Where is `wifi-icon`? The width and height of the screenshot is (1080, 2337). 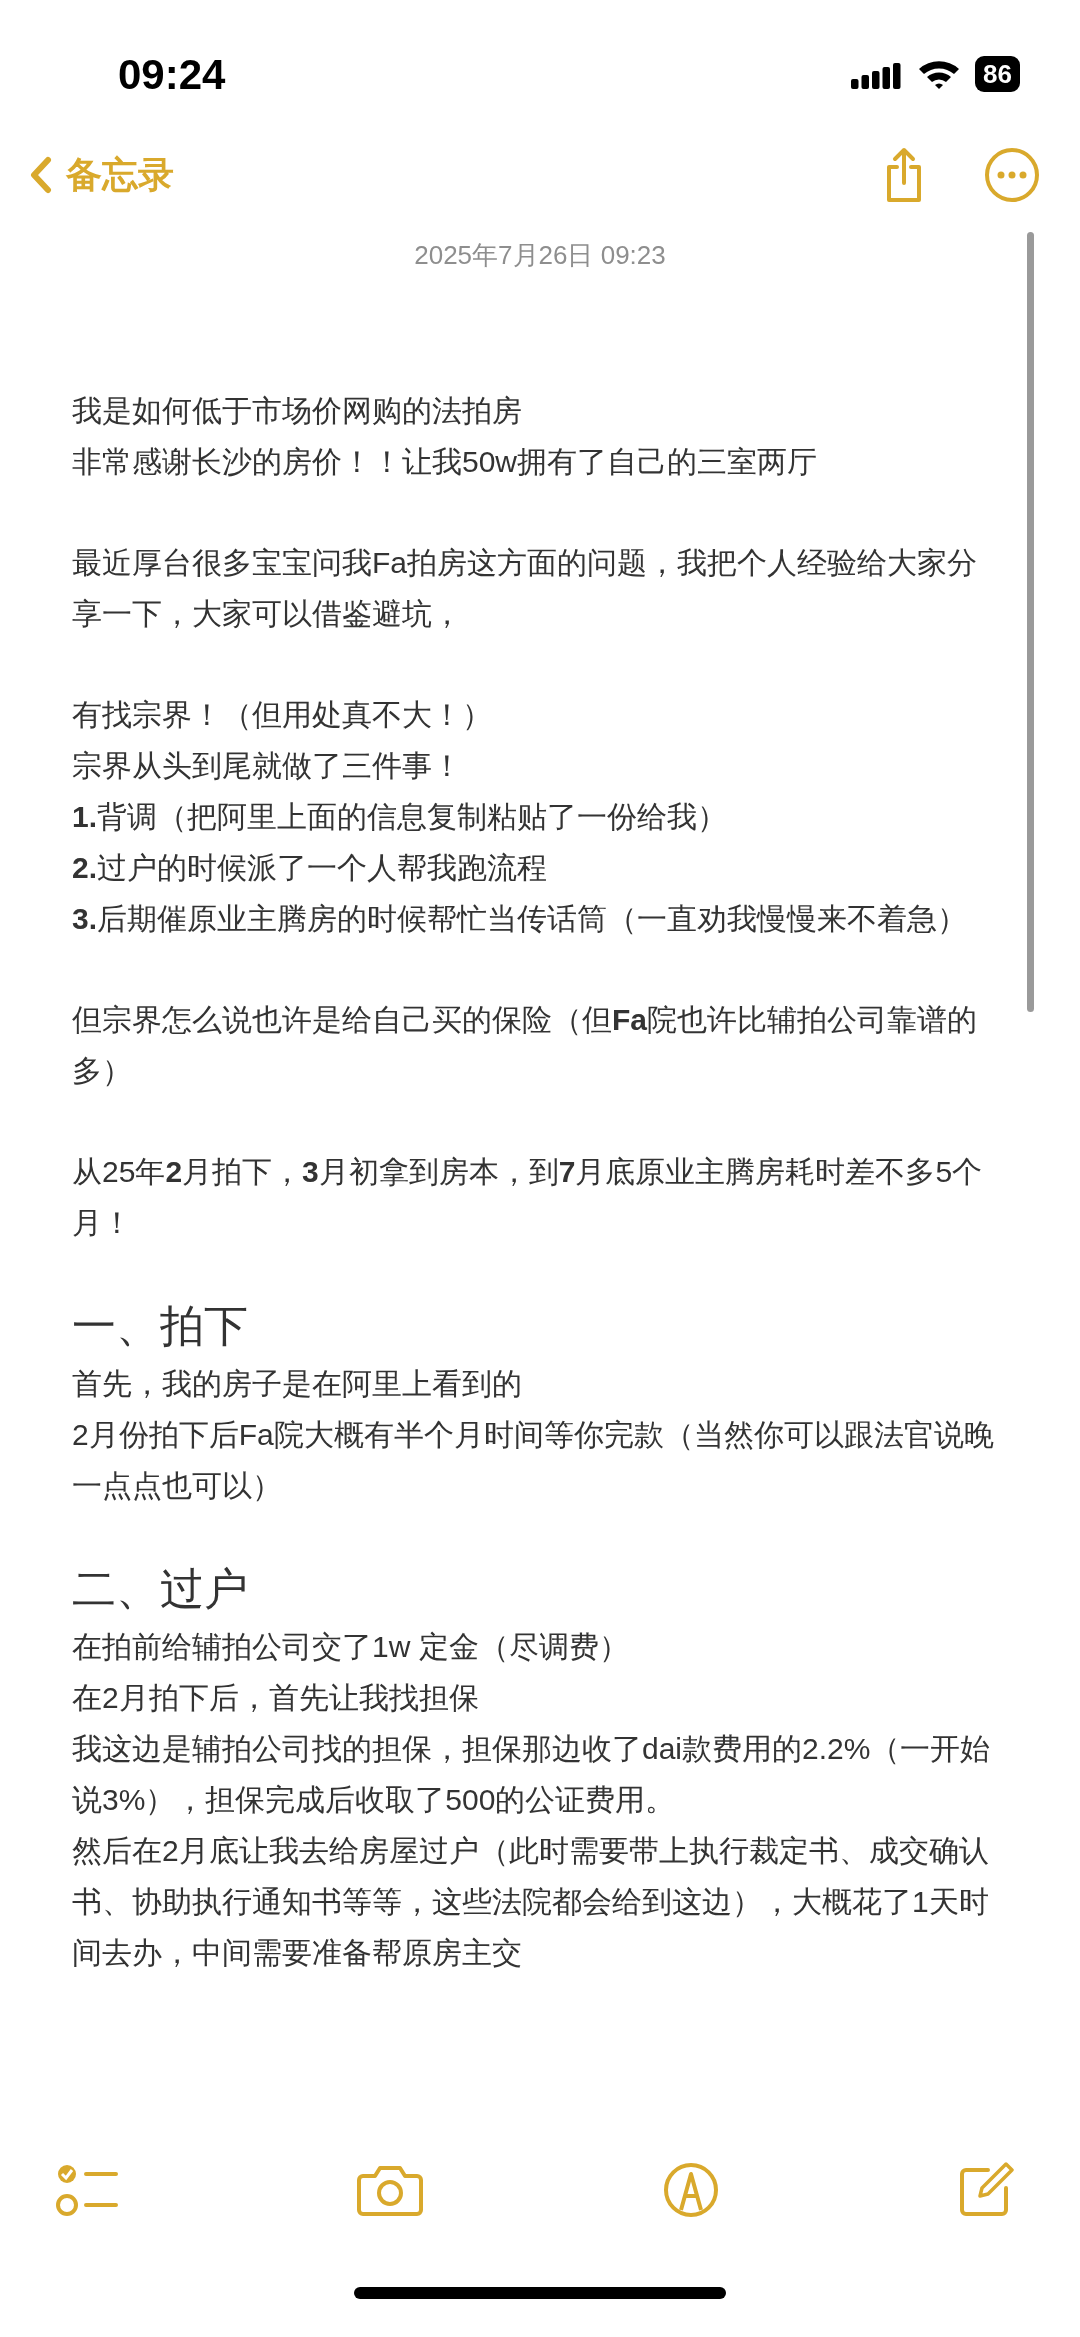 wifi-icon is located at coordinates (939, 74).